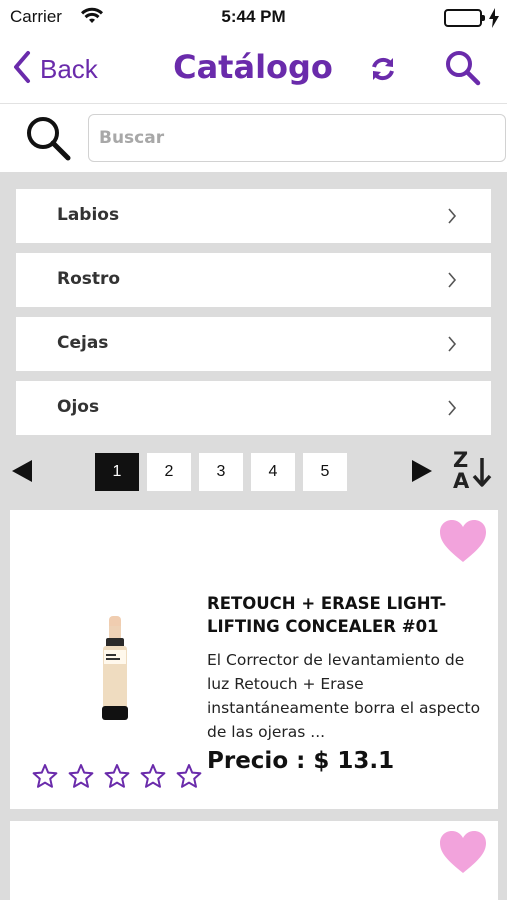 This screenshot has width=507, height=900. What do you see at coordinates (325, 472) in the screenshot?
I see `page-button-5: 5` at bounding box center [325, 472].